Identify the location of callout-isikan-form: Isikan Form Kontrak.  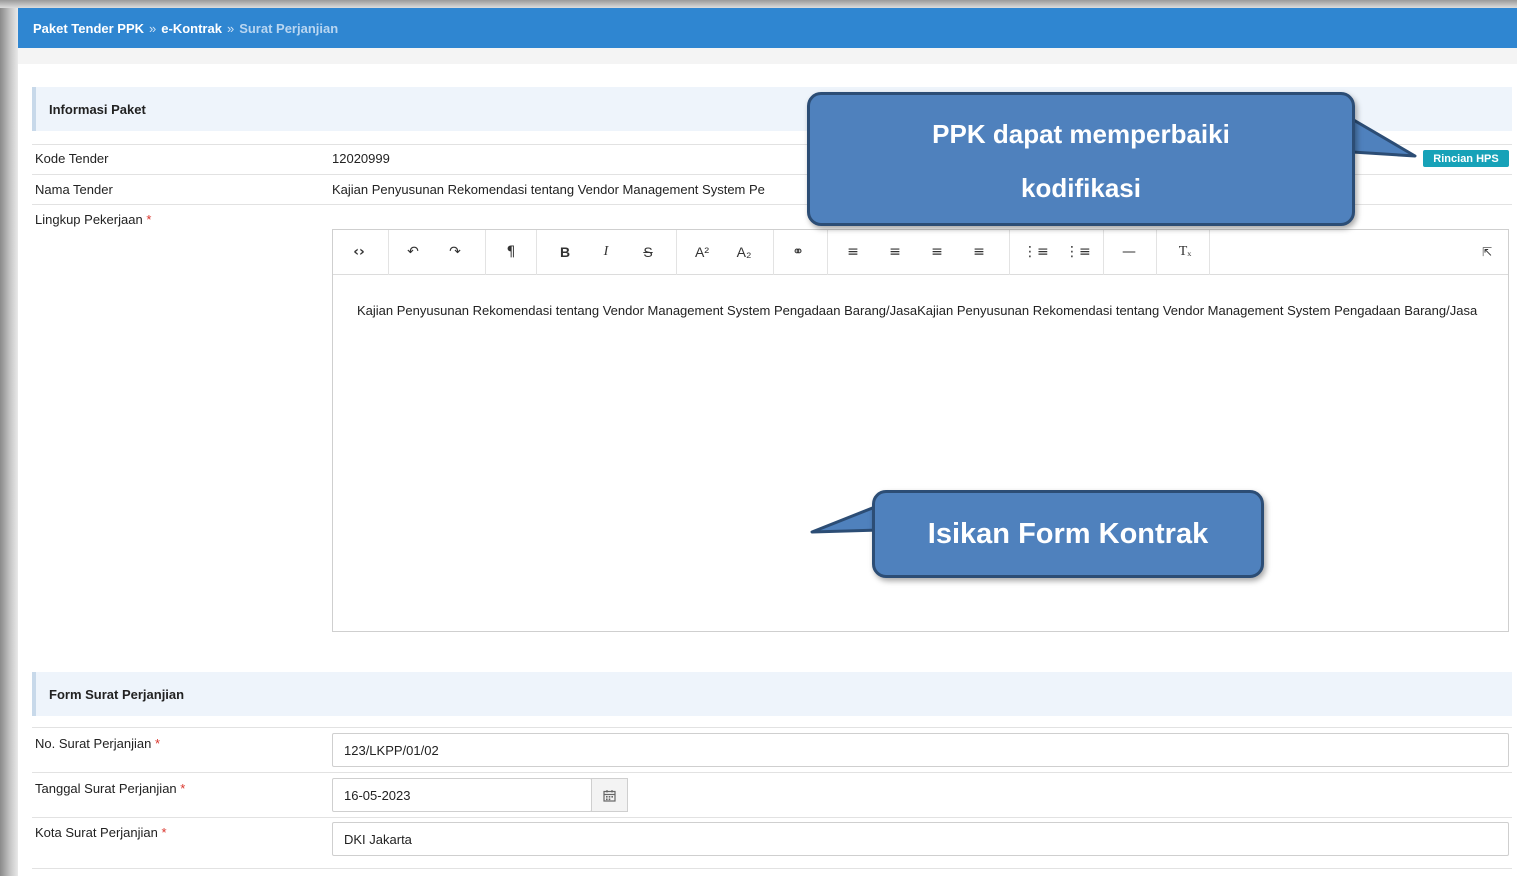
(1068, 534).